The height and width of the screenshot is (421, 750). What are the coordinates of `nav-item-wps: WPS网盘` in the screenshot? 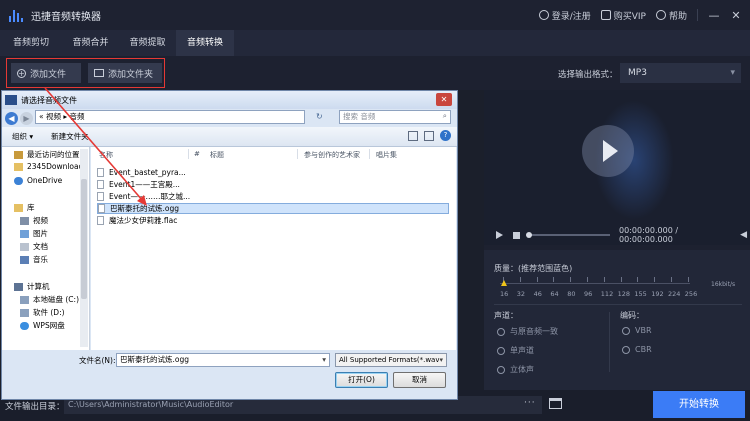 It's located at (42, 325).